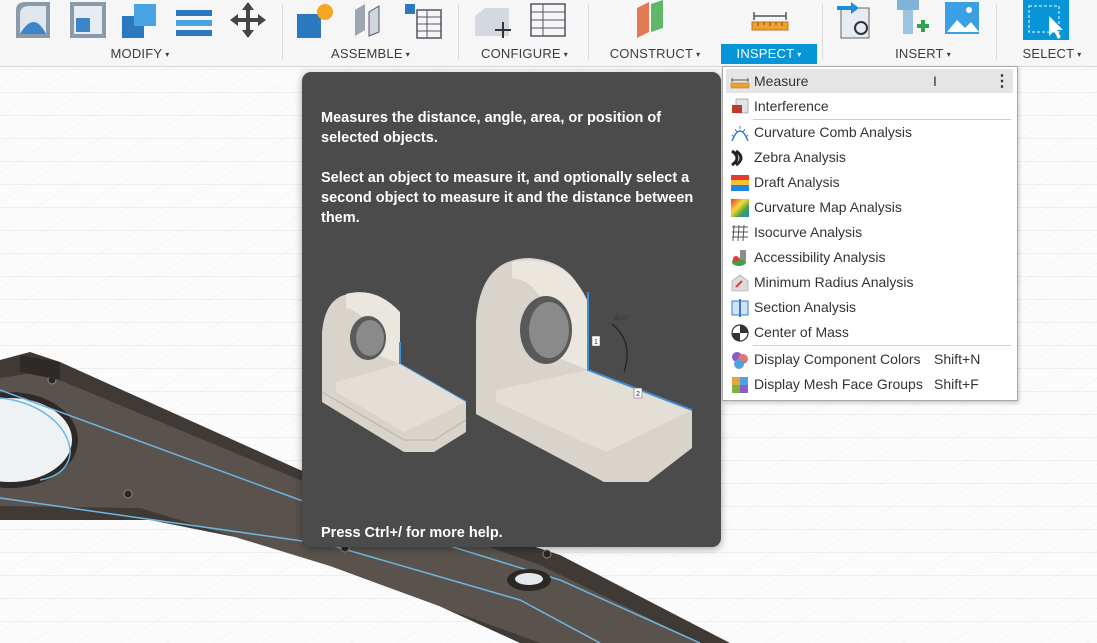  Describe the element at coordinates (869, 307) in the screenshot. I see `menu-item-section: Section Analysis` at that location.